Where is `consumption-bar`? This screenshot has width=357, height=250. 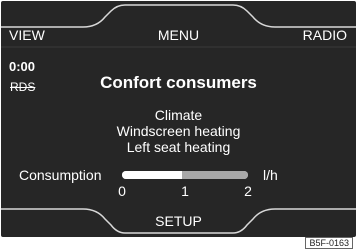
consumption-bar is located at coordinates (185, 175).